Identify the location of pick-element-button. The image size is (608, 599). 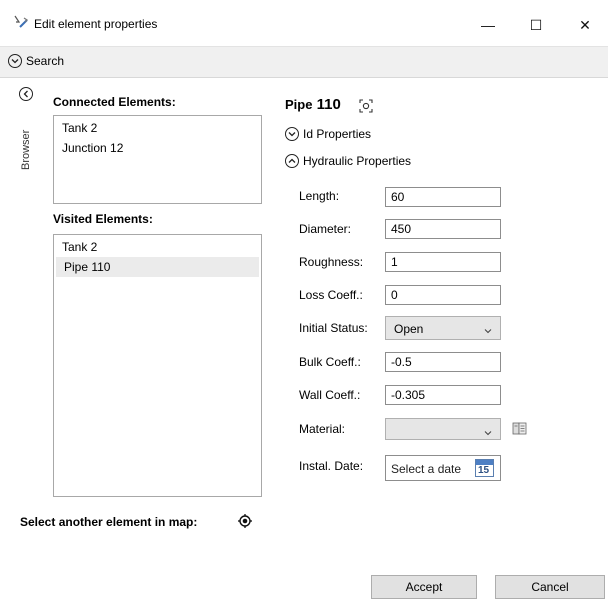
(245, 521).